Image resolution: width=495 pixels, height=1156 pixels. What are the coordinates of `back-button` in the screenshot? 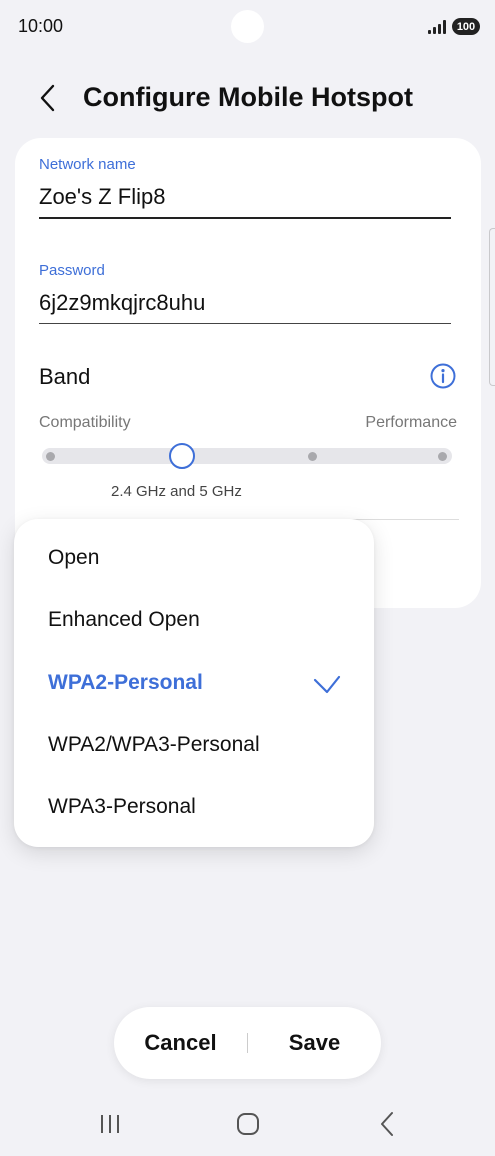 It's located at (48, 98).